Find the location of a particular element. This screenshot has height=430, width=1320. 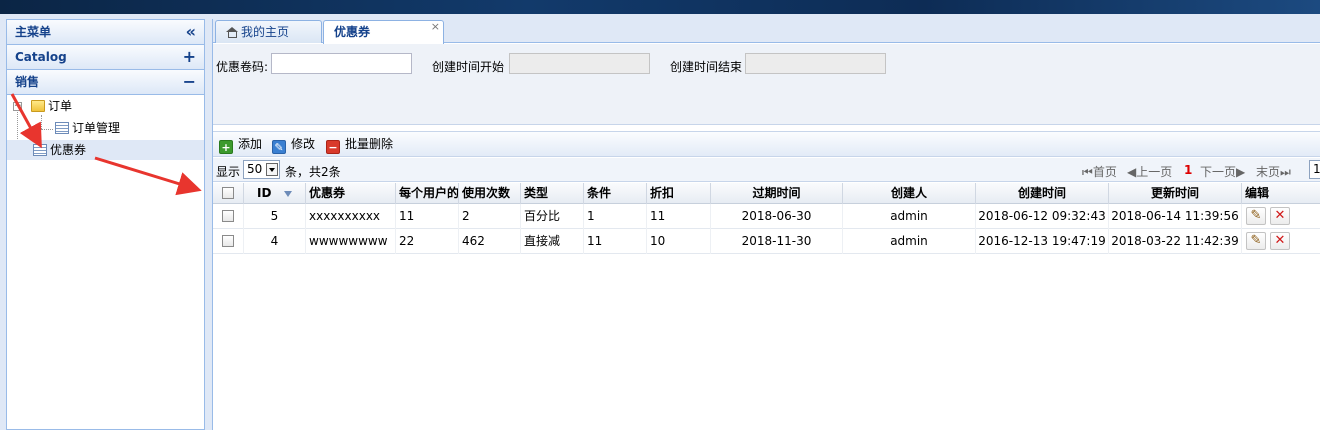

header-update-time: 更新时间 is located at coordinates (1175, 193).